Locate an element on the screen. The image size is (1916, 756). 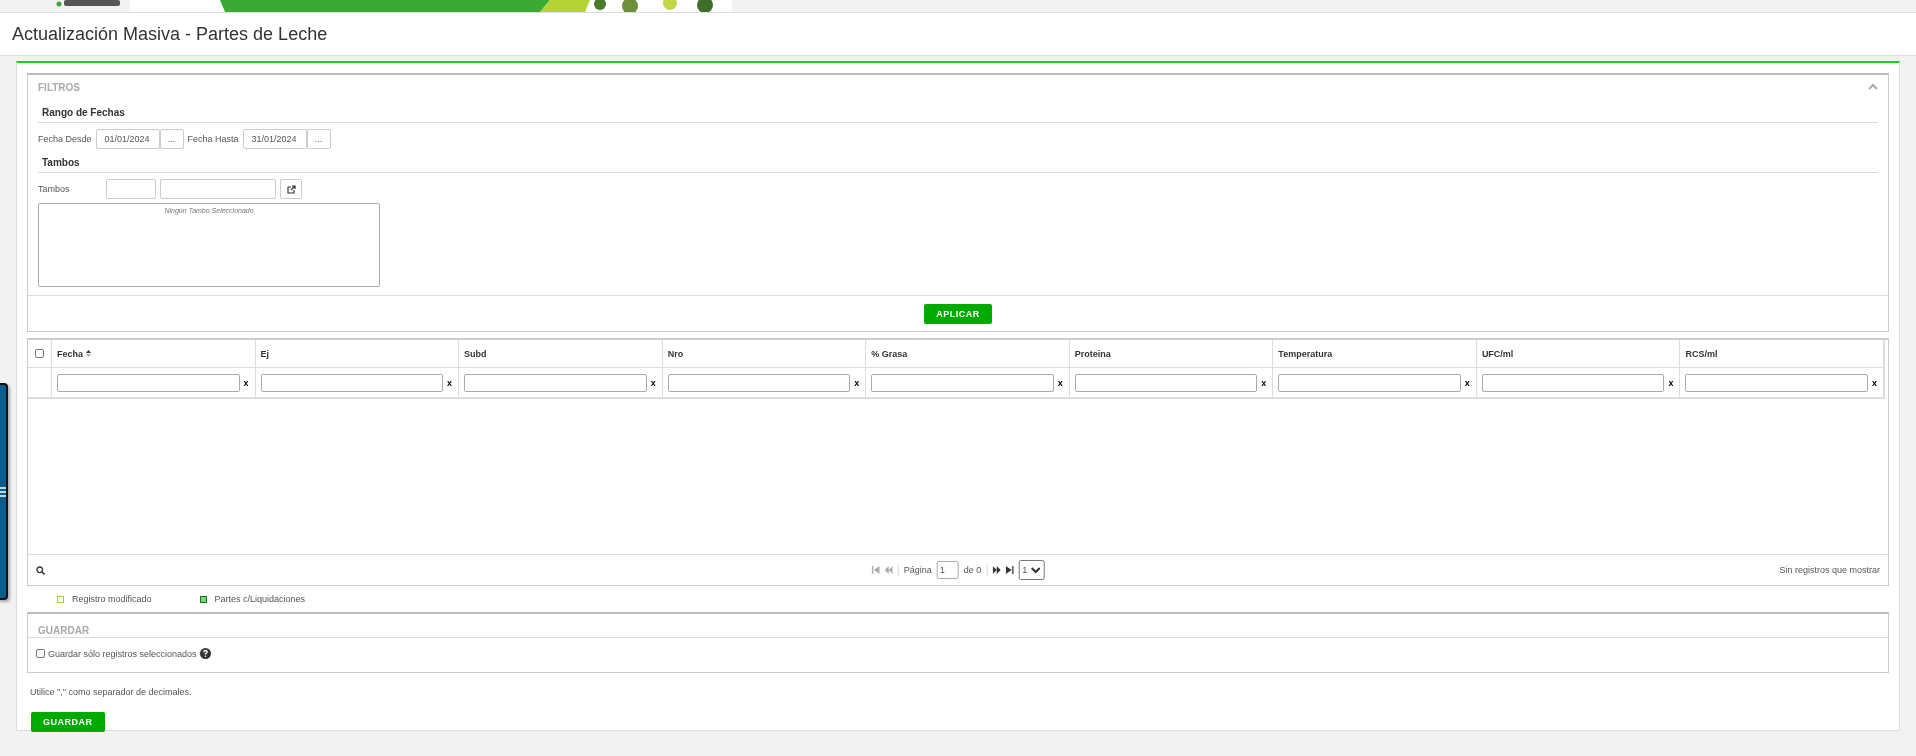
external-link-button is located at coordinates (291, 189).